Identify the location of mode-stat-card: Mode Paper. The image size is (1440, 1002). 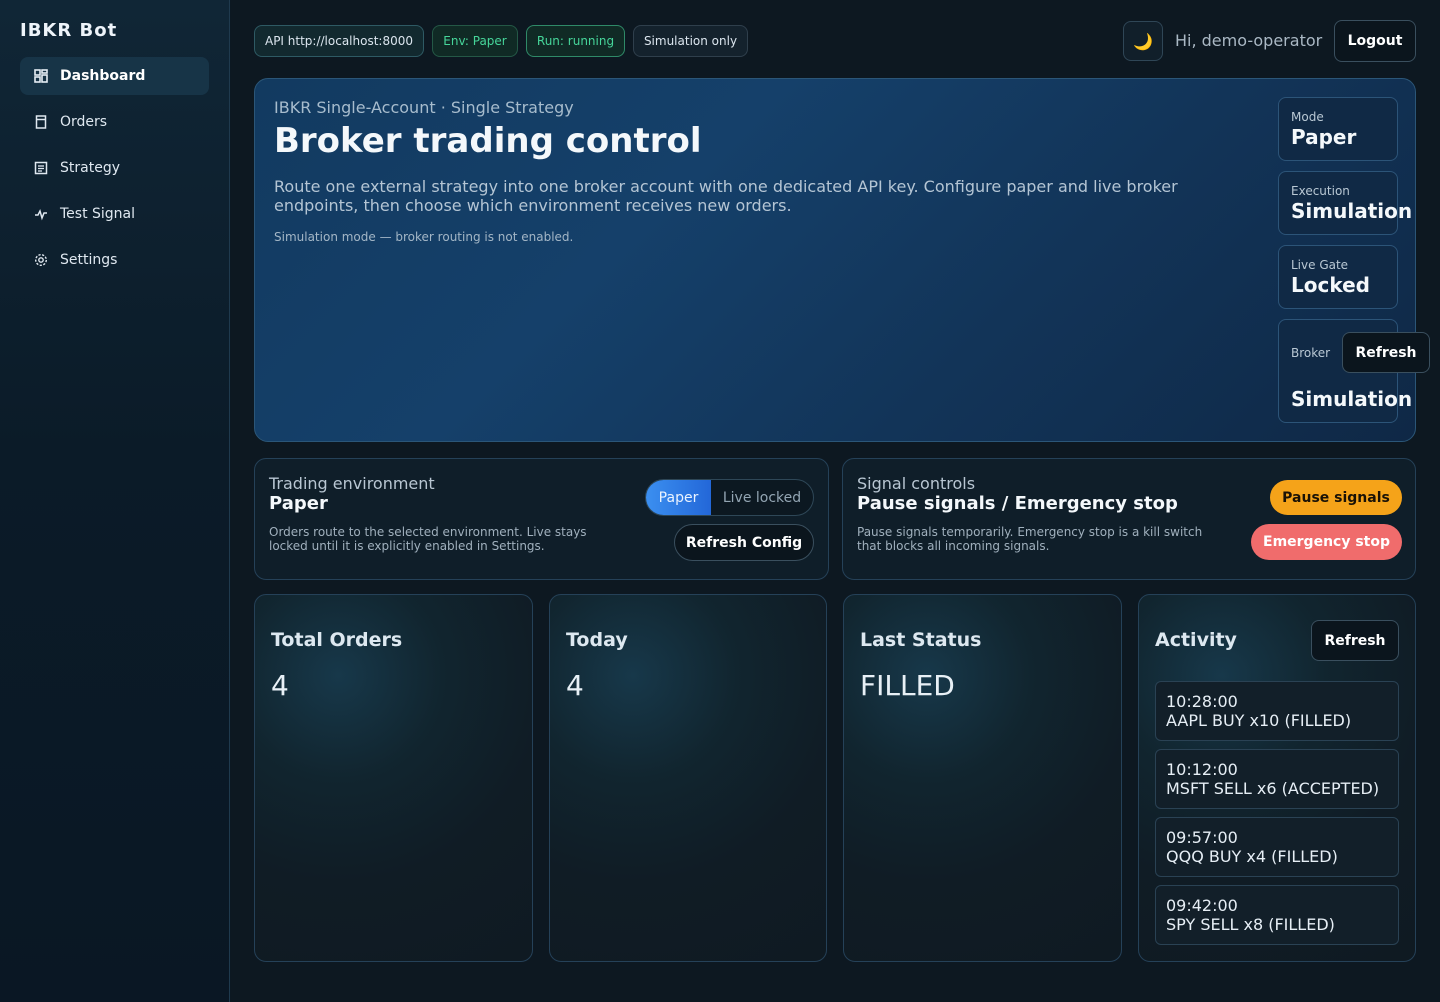
(1338, 129).